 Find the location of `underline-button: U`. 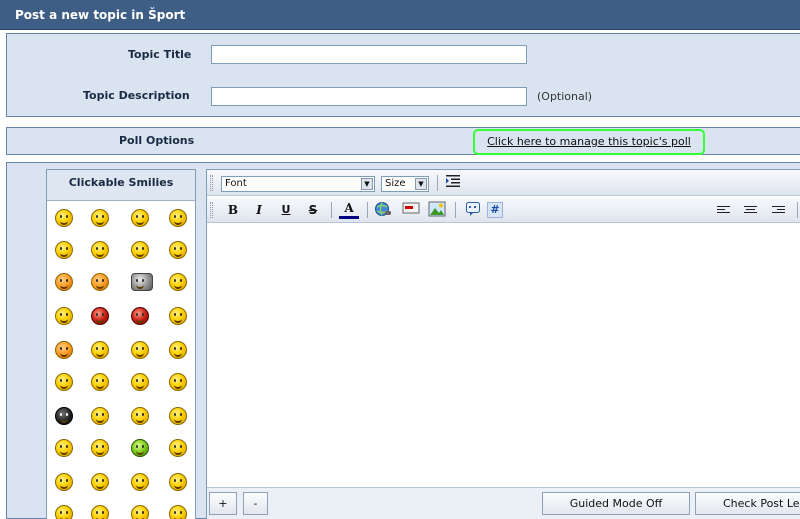

underline-button: U is located at coordinates (286, 210).